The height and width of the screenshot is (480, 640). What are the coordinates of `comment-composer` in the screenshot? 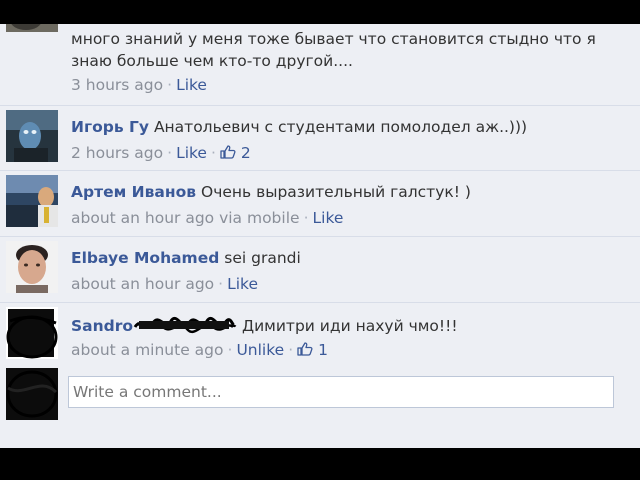 It's located at (341, 392).